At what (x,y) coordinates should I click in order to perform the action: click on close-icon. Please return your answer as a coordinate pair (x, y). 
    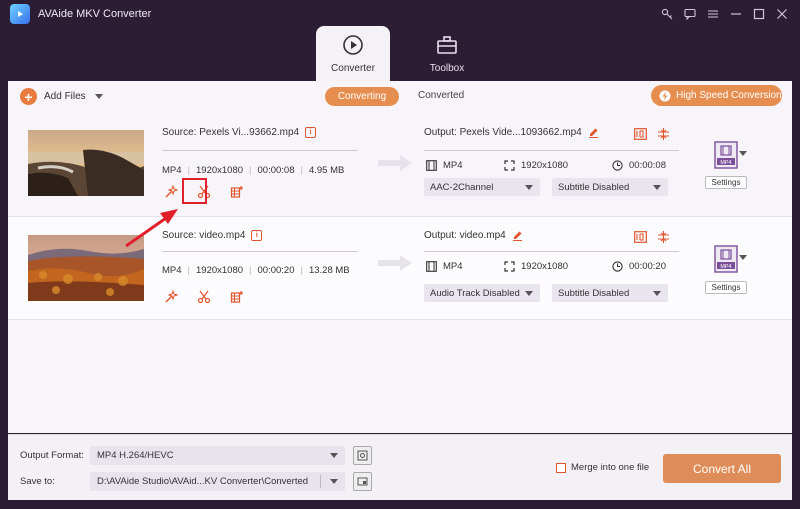
    Looking at the image, I should click on (781, 14).